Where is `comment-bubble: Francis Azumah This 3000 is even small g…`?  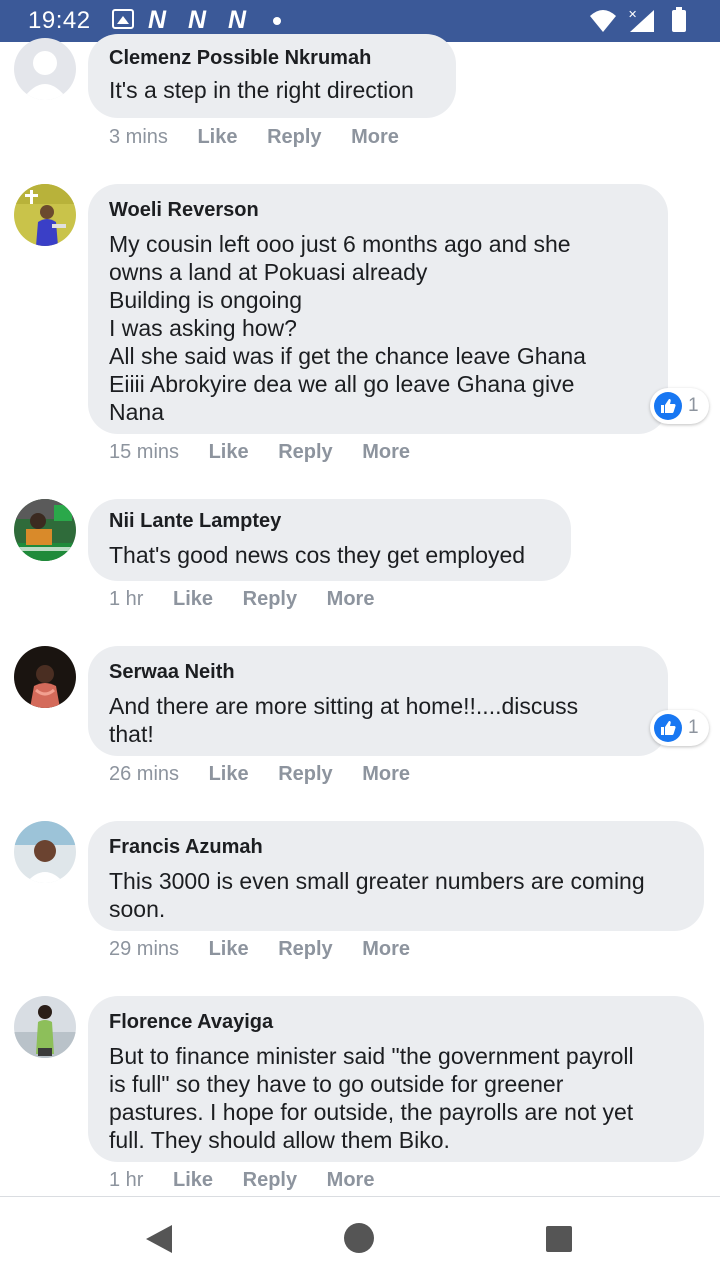
comment-bubble: Francis Azumah This 3000 is even small g… is located at coordinates (396, 876).